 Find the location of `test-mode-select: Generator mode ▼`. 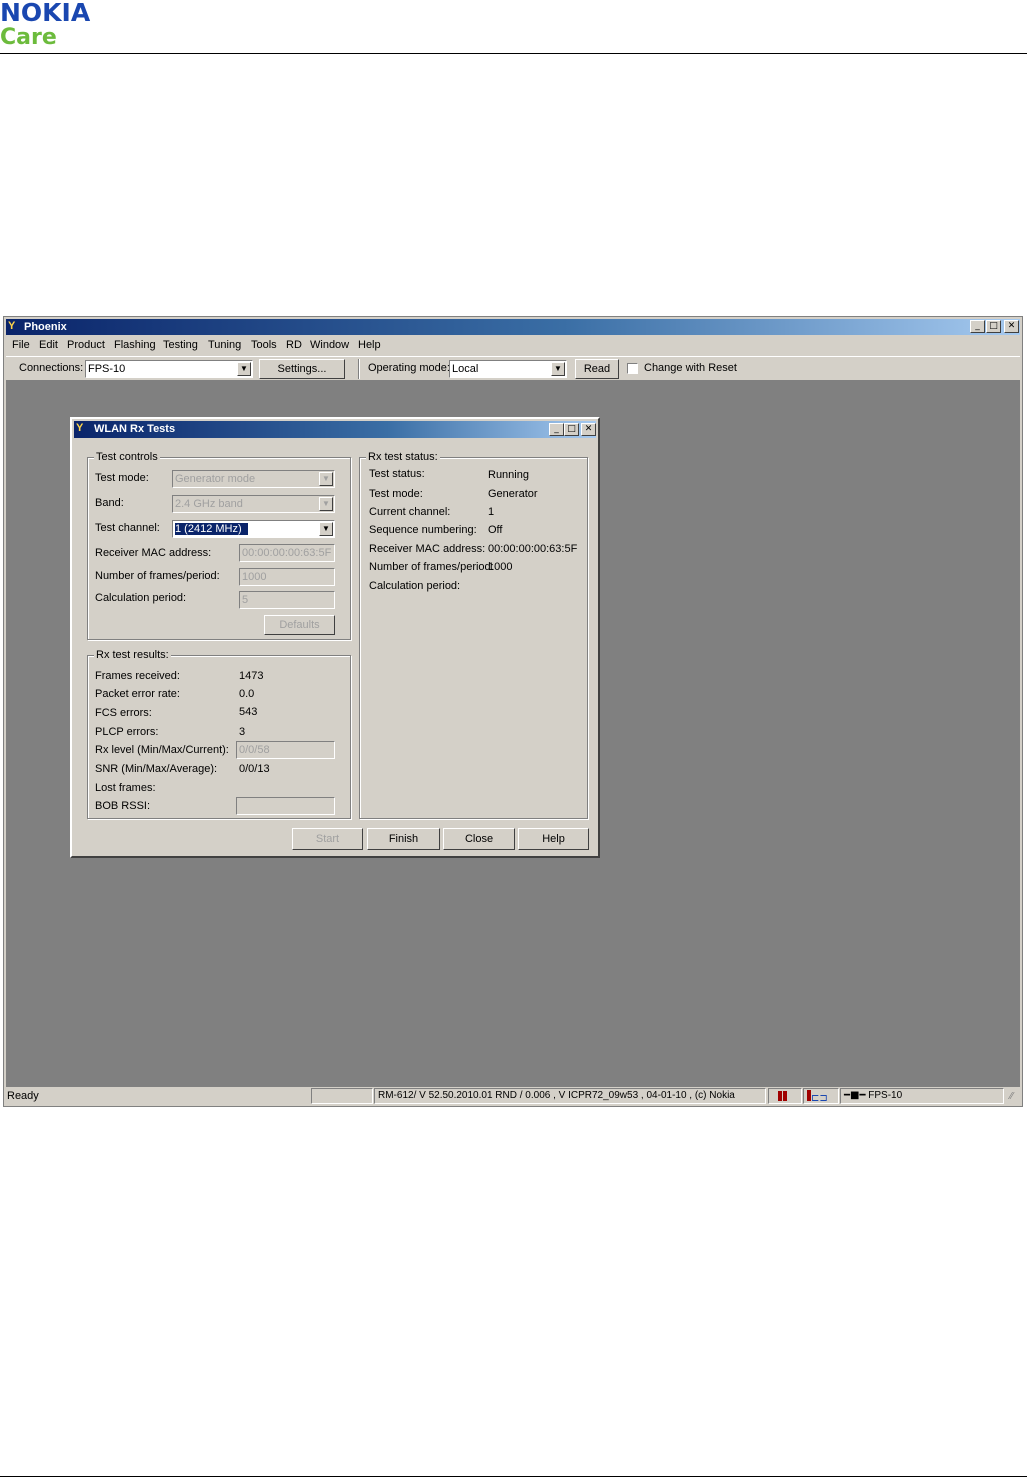

test-mode-select: Generator mode ▼ is located at coordinates (253, 479).